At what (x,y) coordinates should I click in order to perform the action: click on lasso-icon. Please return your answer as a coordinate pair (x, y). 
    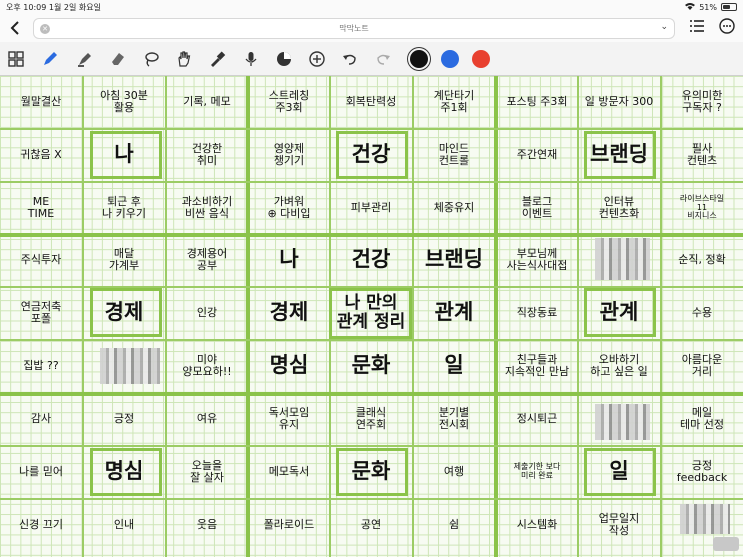
    Looking at the image, I should click on (152, 59).